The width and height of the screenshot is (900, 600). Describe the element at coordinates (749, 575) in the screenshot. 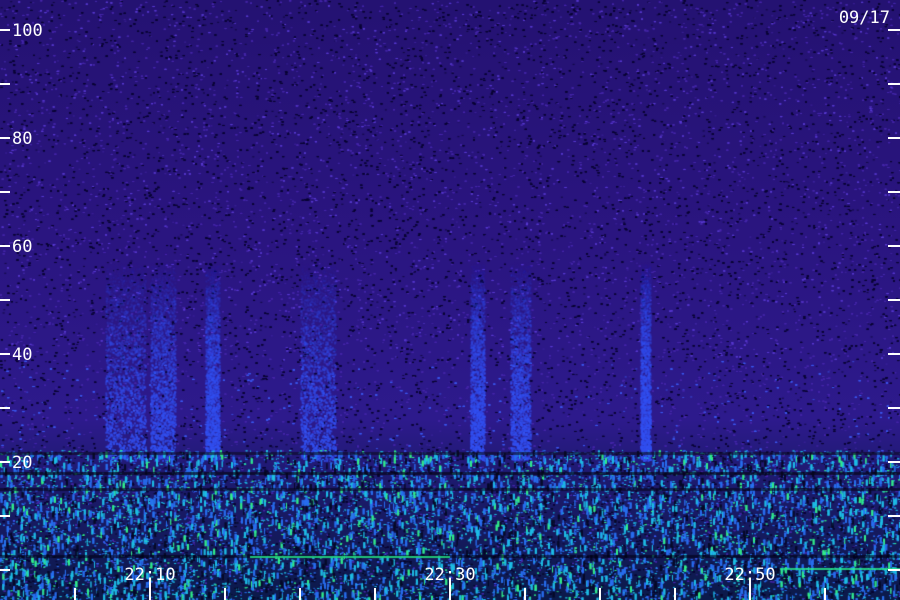

I see `x-tick-label: 22:50` at that location.